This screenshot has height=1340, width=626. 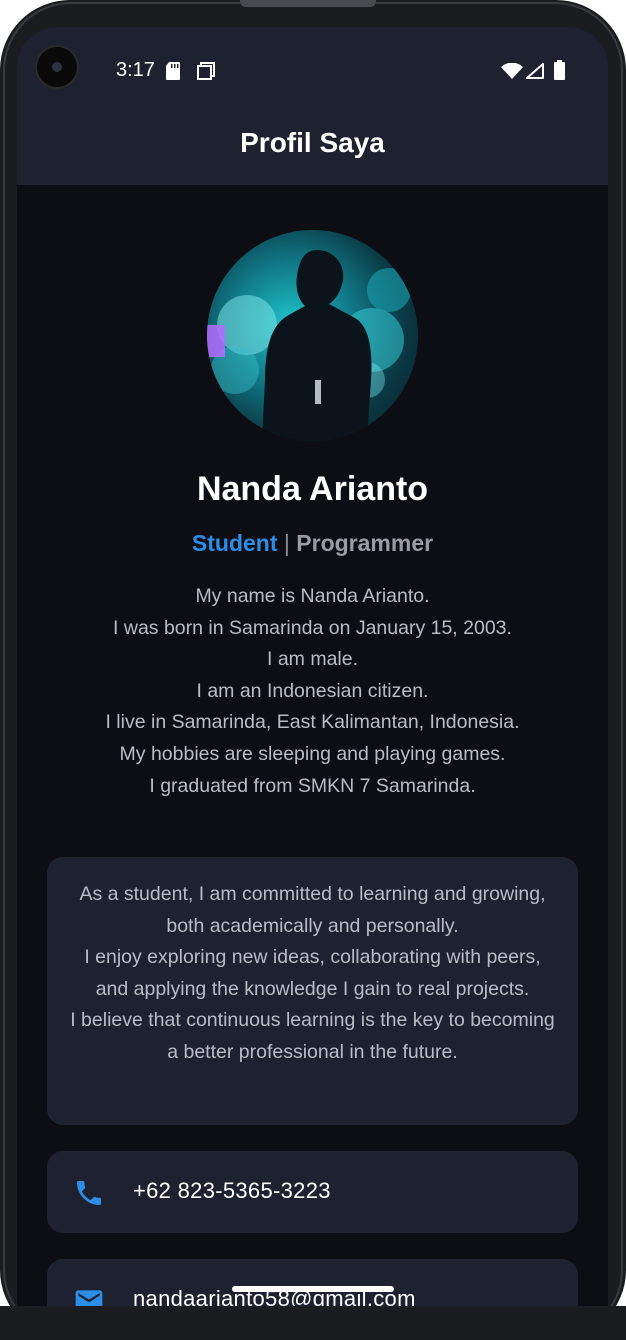 What do you see at coordinates (232, 1190) in the screenshot?
I see `phone-number: +62 823-5365-3223` at bounding box center [232, 1190].